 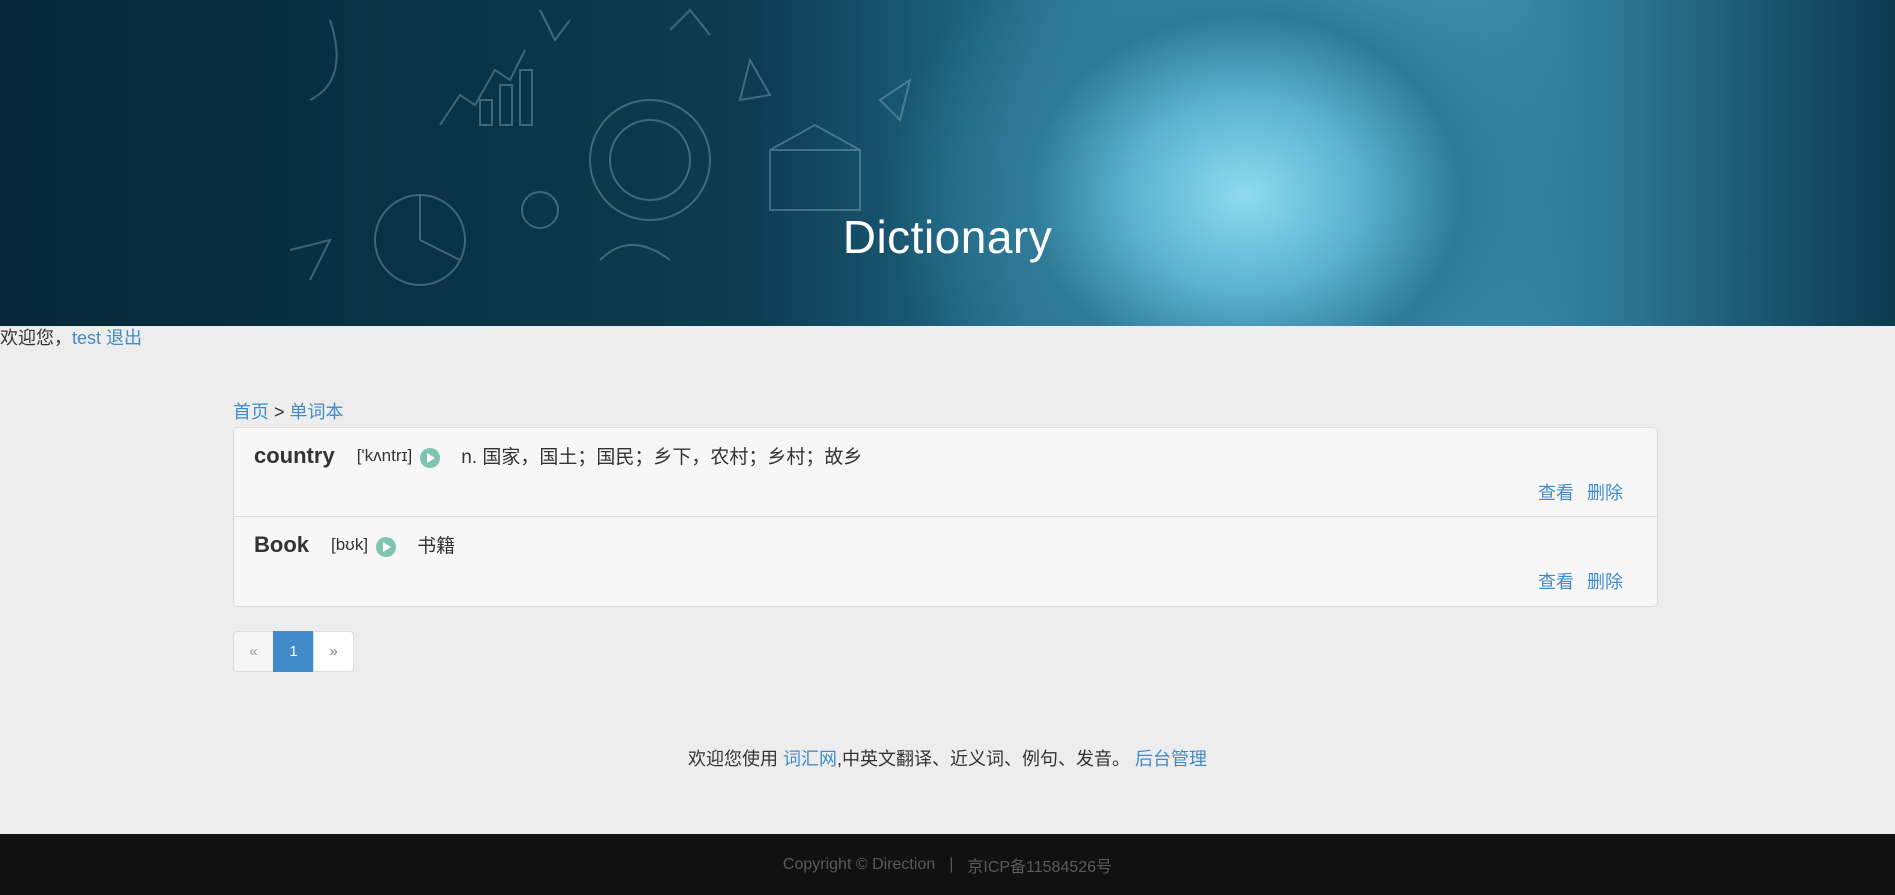 I want to click on word-meaning: n. 国家，国土；国民；乡下，农村；乡村；故乡, so click(x=662, y=457).